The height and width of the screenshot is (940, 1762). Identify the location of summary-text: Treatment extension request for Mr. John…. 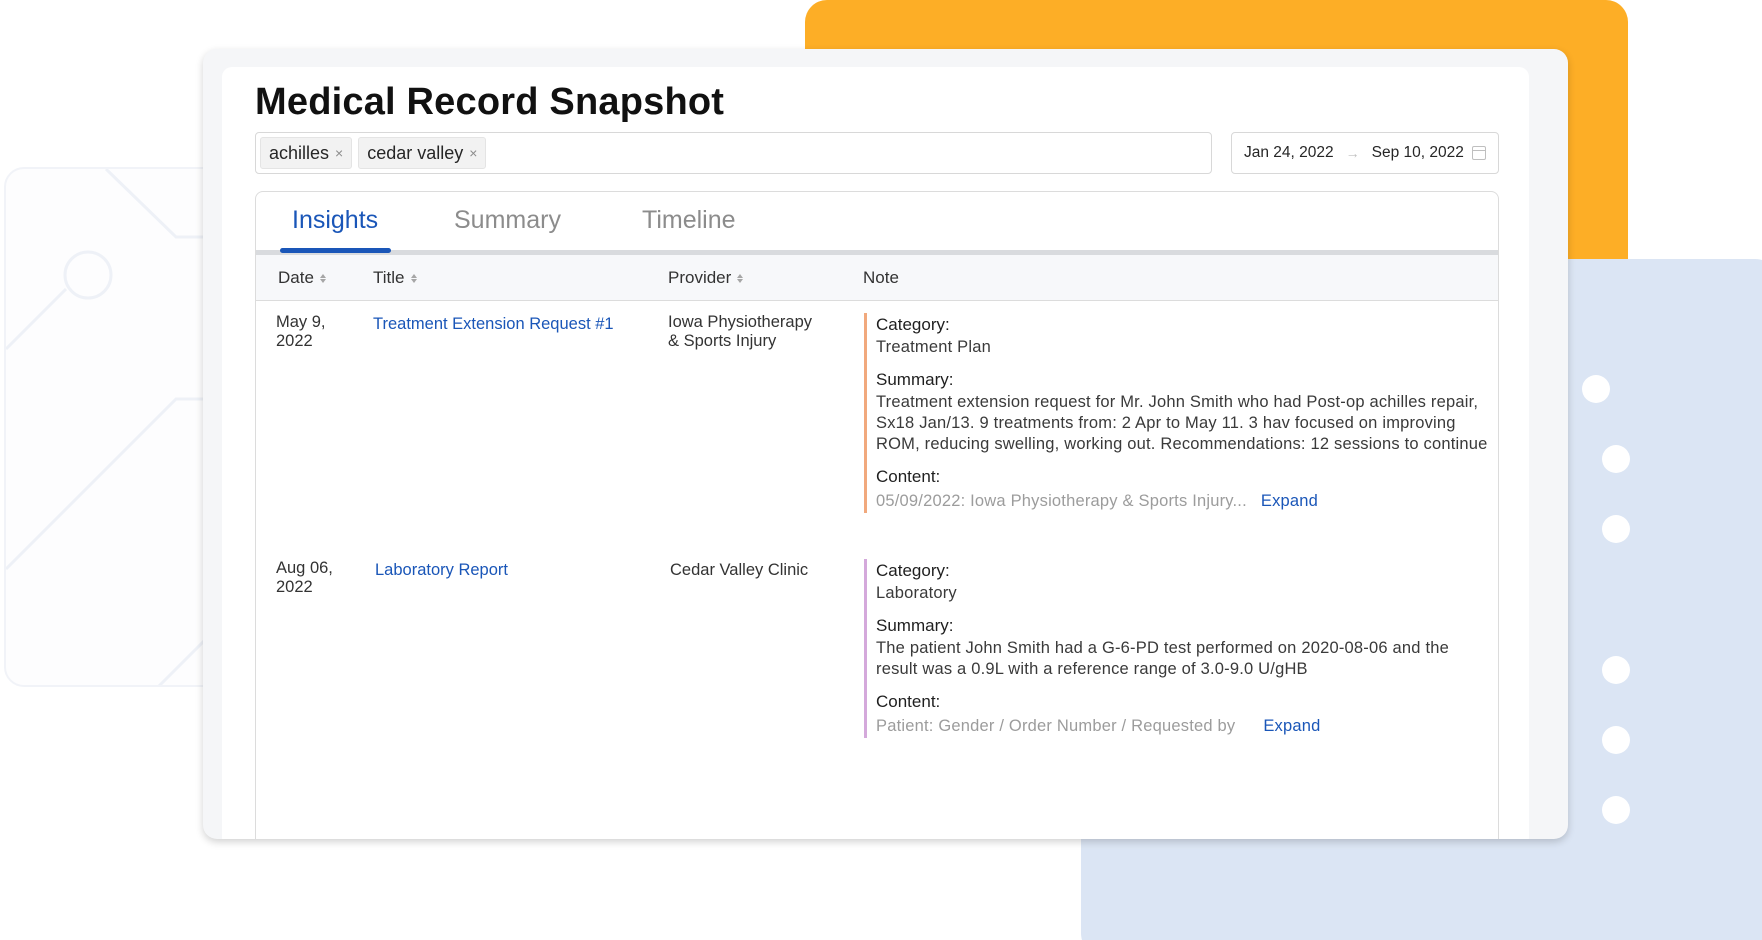
(1182, 423).